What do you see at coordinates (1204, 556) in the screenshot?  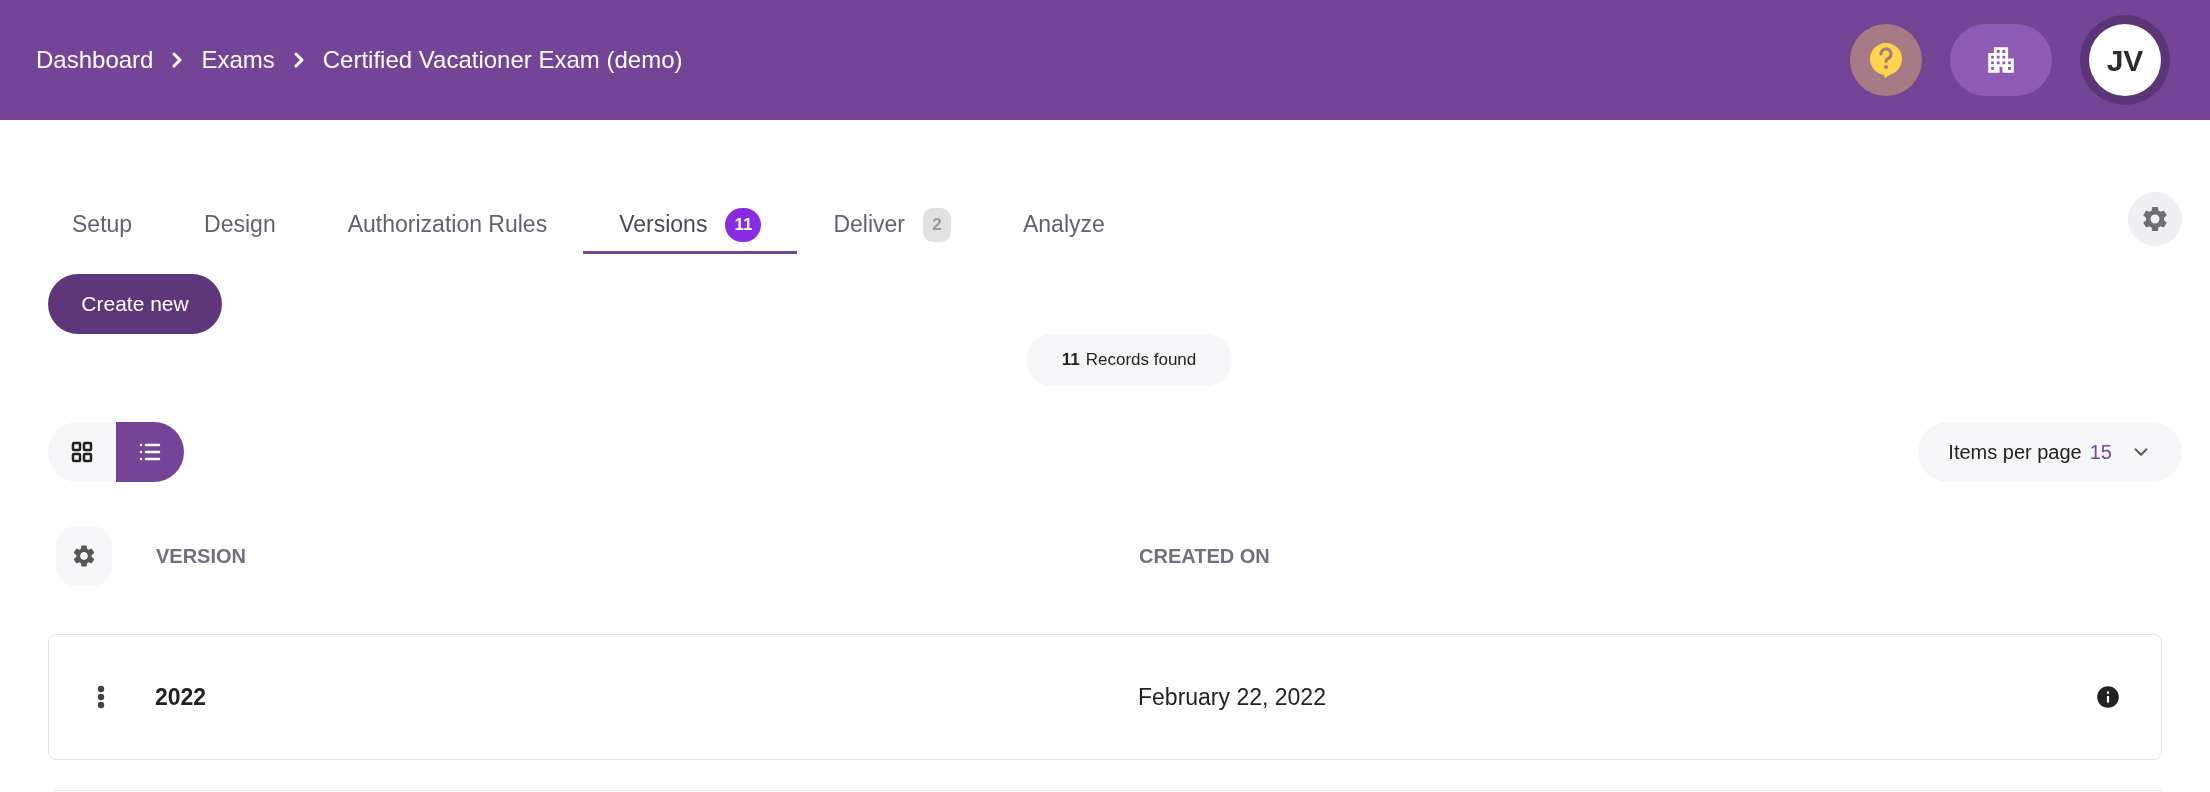 I see `column-header: CREATED ON` at bounding box center [1204, 556].